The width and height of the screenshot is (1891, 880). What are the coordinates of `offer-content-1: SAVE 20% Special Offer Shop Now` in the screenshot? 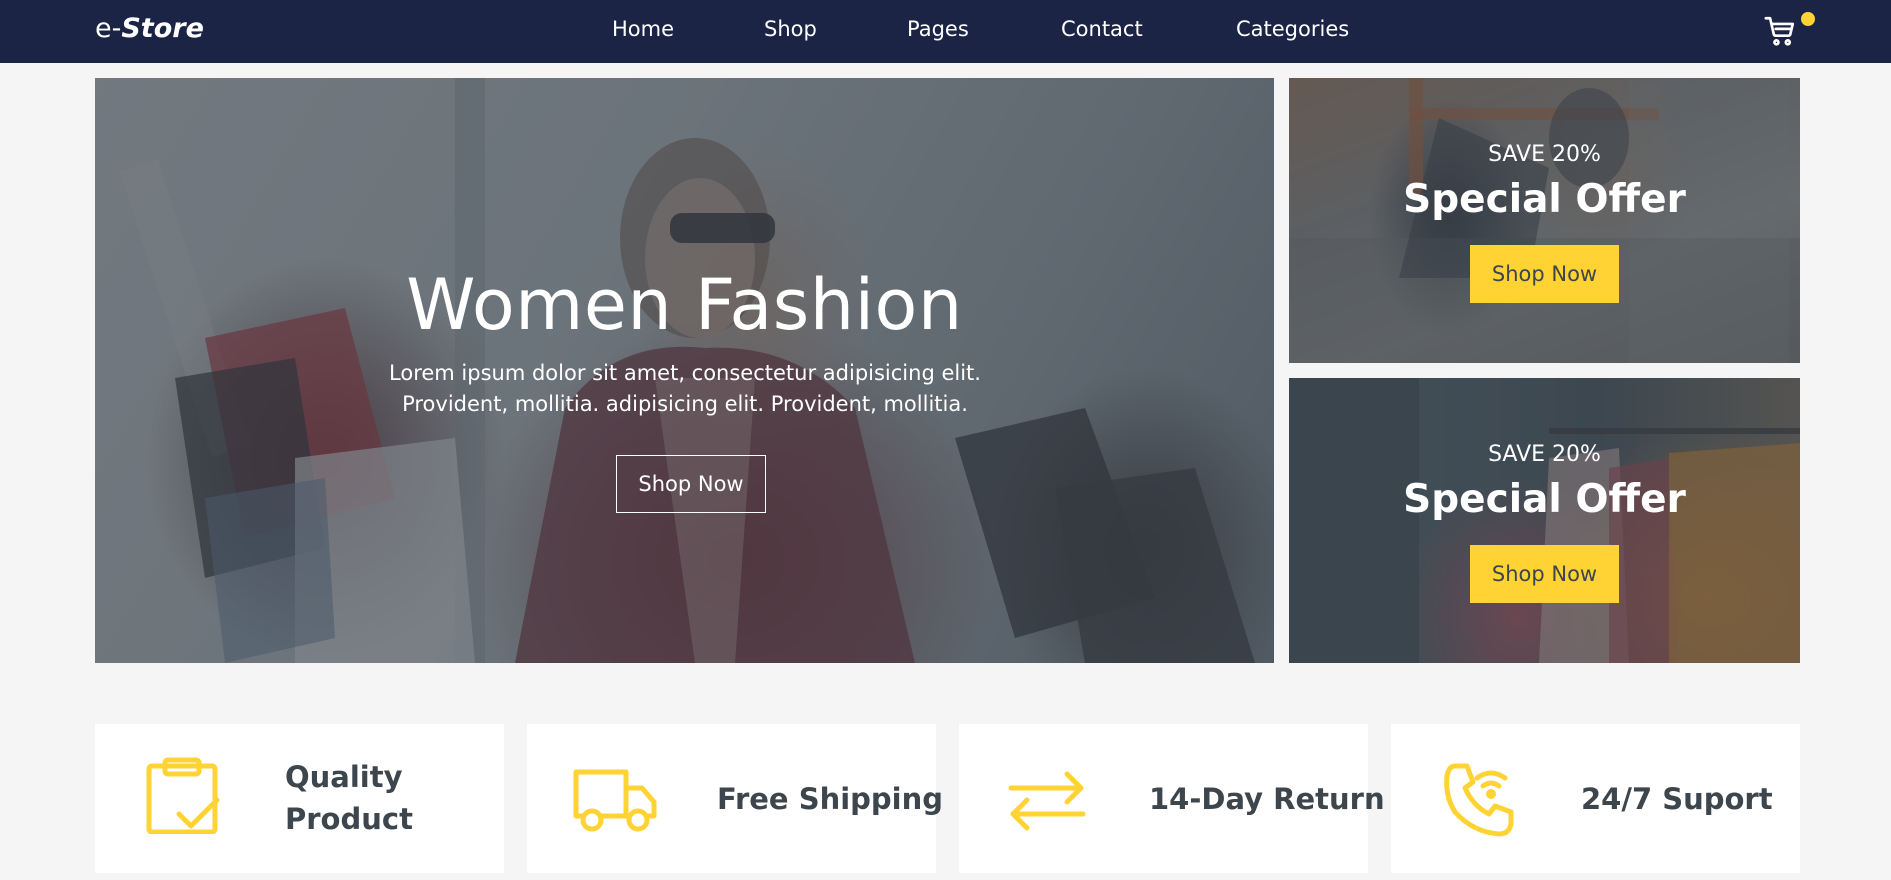 It's located at (1544, 220).